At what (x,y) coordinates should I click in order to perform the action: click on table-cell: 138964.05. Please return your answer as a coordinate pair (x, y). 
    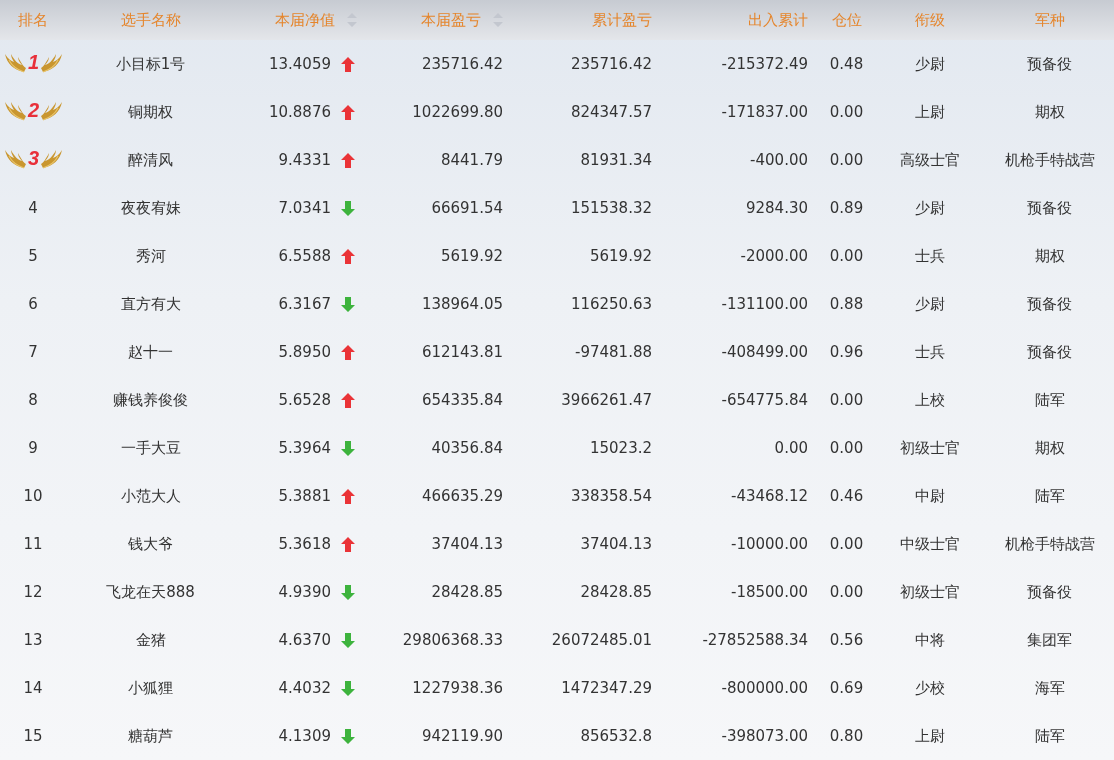
    Looking at the image, I should click on (462, 303).